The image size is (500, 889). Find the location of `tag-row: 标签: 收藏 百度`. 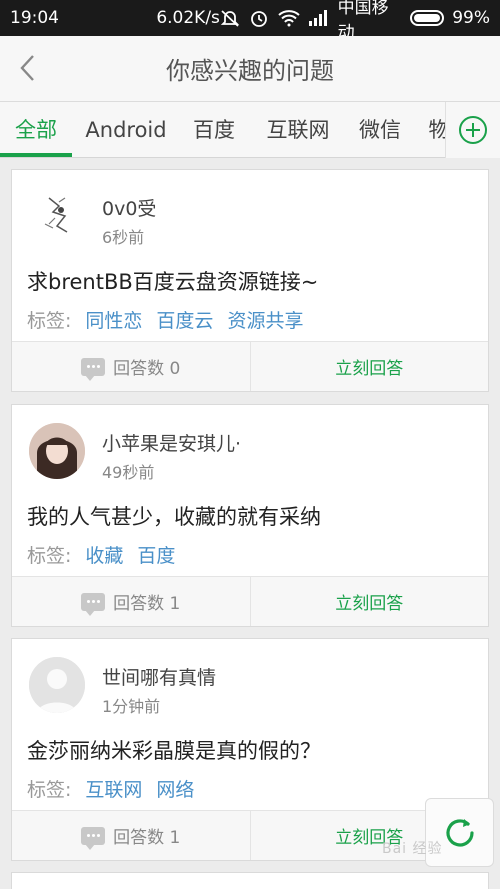

tag-row: 标签: 收藏 百度 is located at coordinates (101, 554).